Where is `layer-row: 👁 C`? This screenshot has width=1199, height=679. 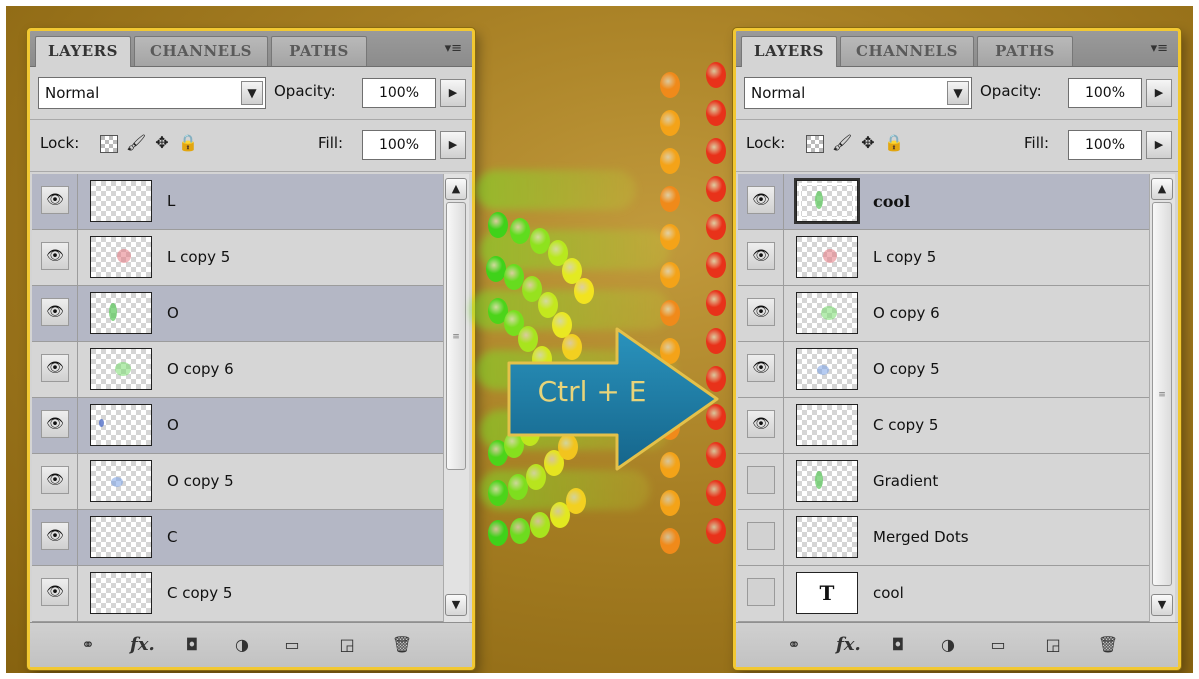 layer-row: 👁 C is located at coordinates (237, 538).